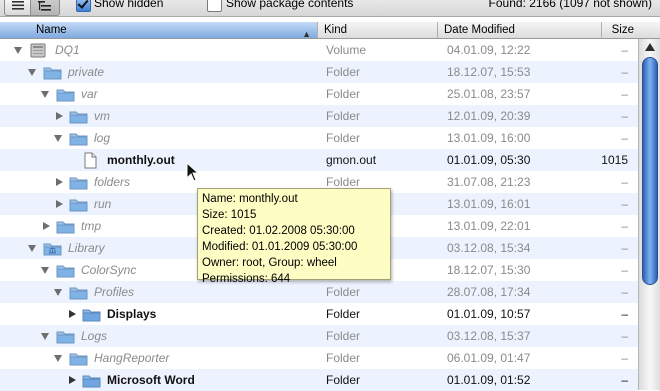  Describe the element at coordinates (489, 248) in the screenshot. I see `row-date: 03.12.08, 15:34` at that location.